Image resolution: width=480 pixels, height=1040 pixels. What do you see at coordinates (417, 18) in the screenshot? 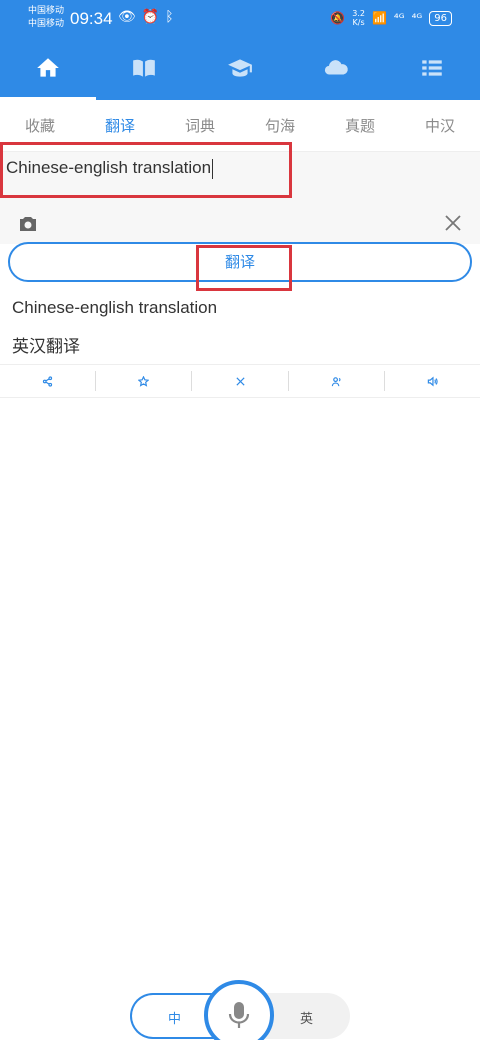
I see `signal-2-icon: ⁴ᴳ` at bounding box center [417, 18].